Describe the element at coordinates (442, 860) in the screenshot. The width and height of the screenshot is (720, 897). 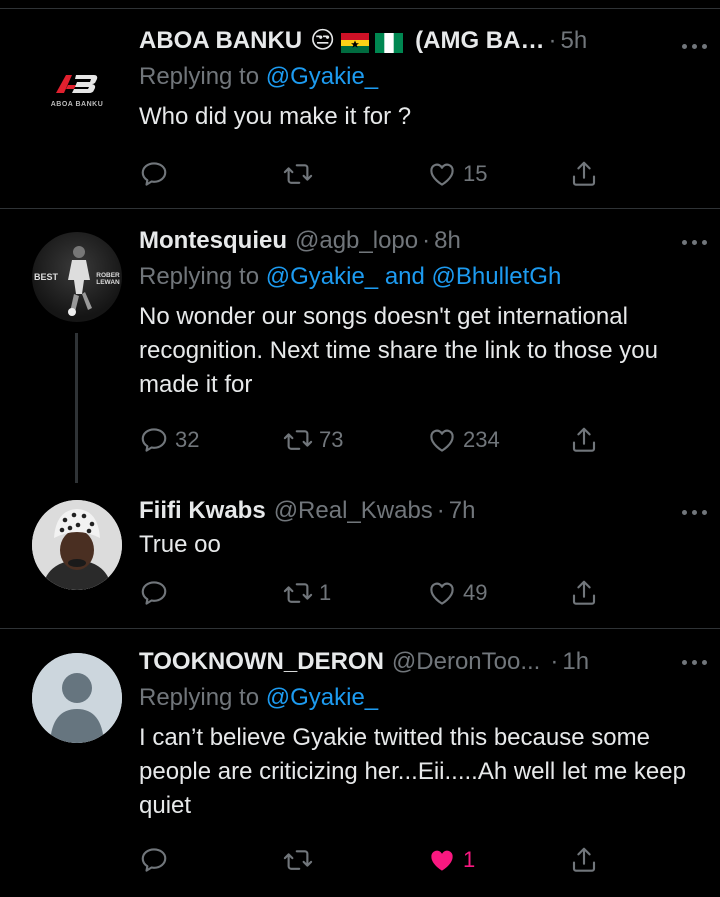
I see `liked-heart-icon` at that location.